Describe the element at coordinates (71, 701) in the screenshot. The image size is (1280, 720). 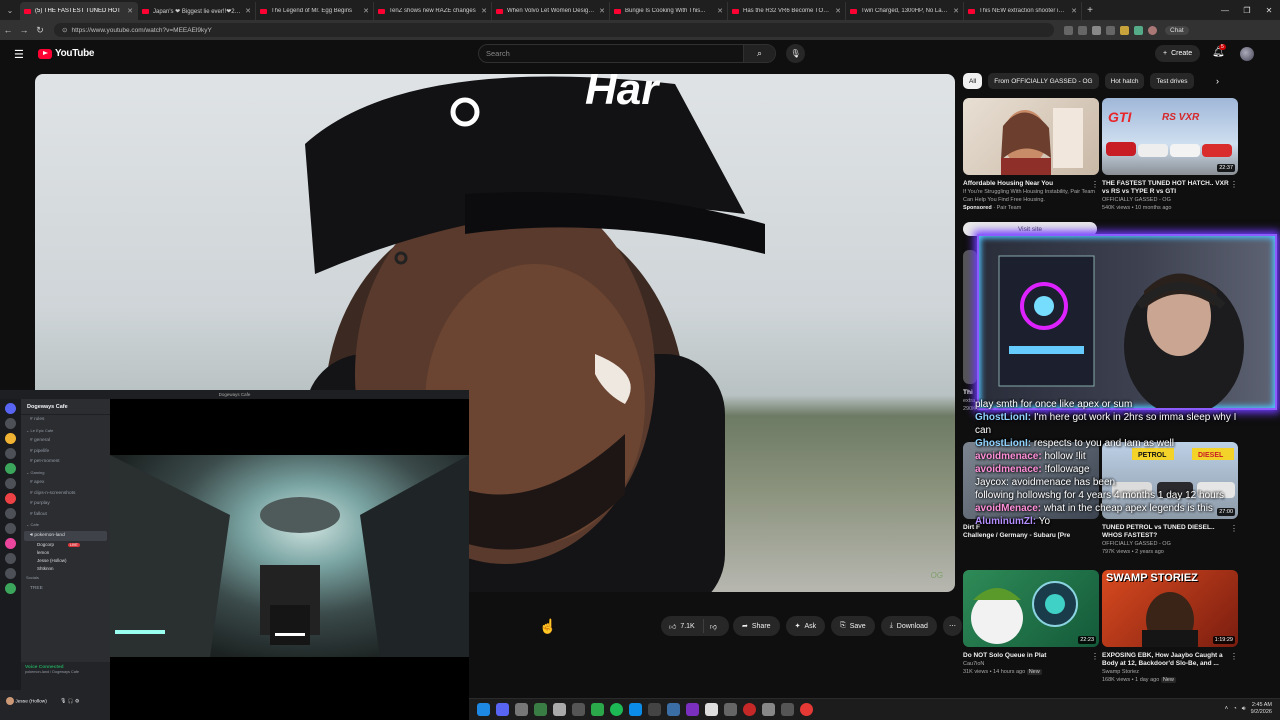
I see `headphones-icon: 🎧` at that location.